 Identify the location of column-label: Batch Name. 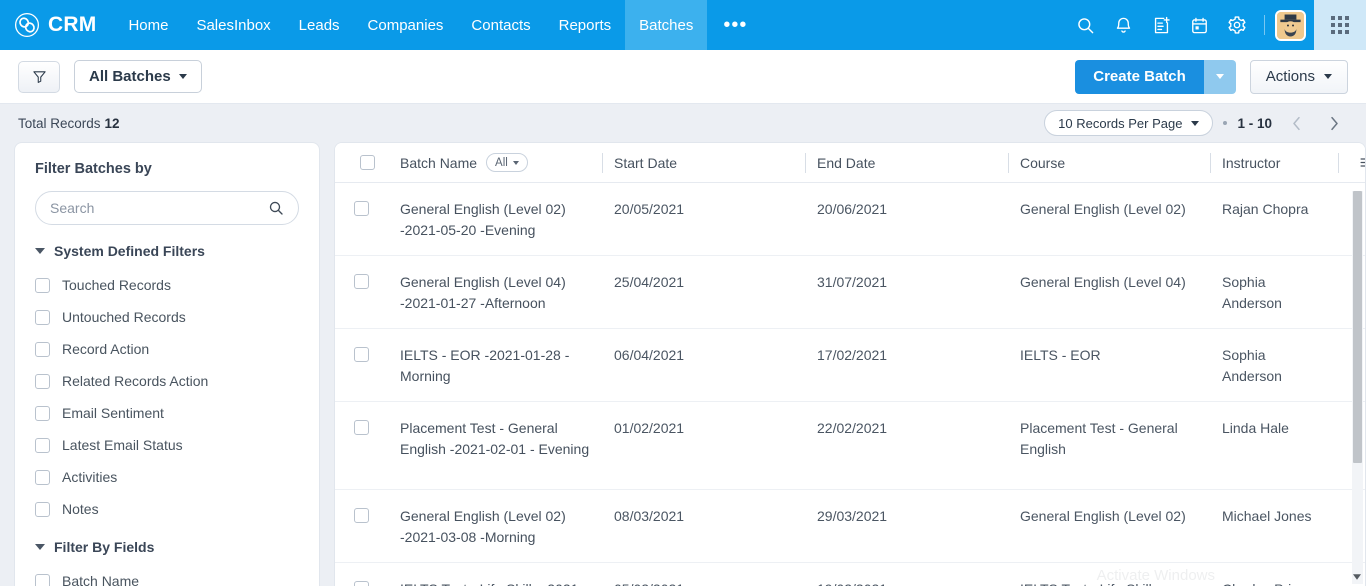
(439, 162).